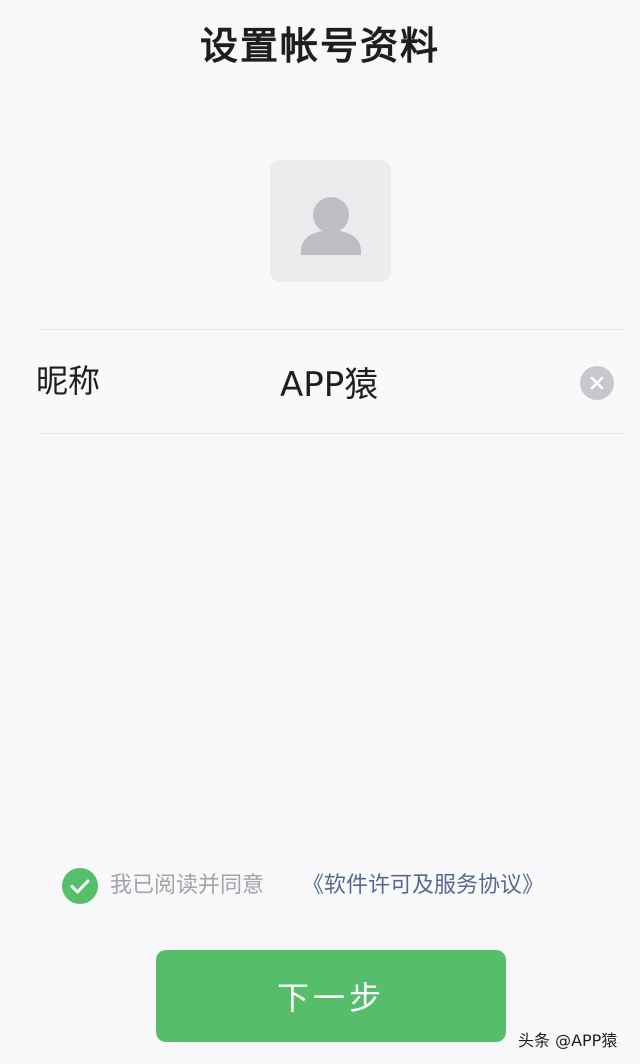  Describe the element at coordinates (331, 996) in the screenshot. I see `next-button: 下一步` at that location.